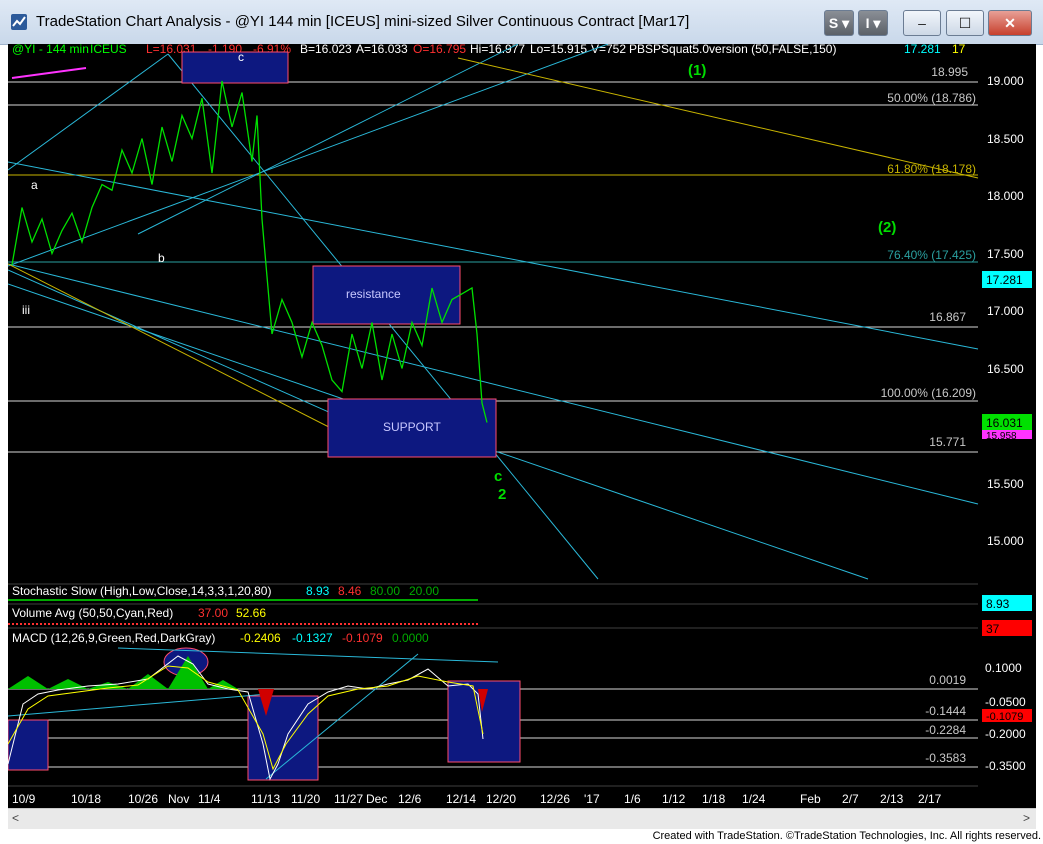  I want to click on date-axis-label: Dec, so click(376, 799).